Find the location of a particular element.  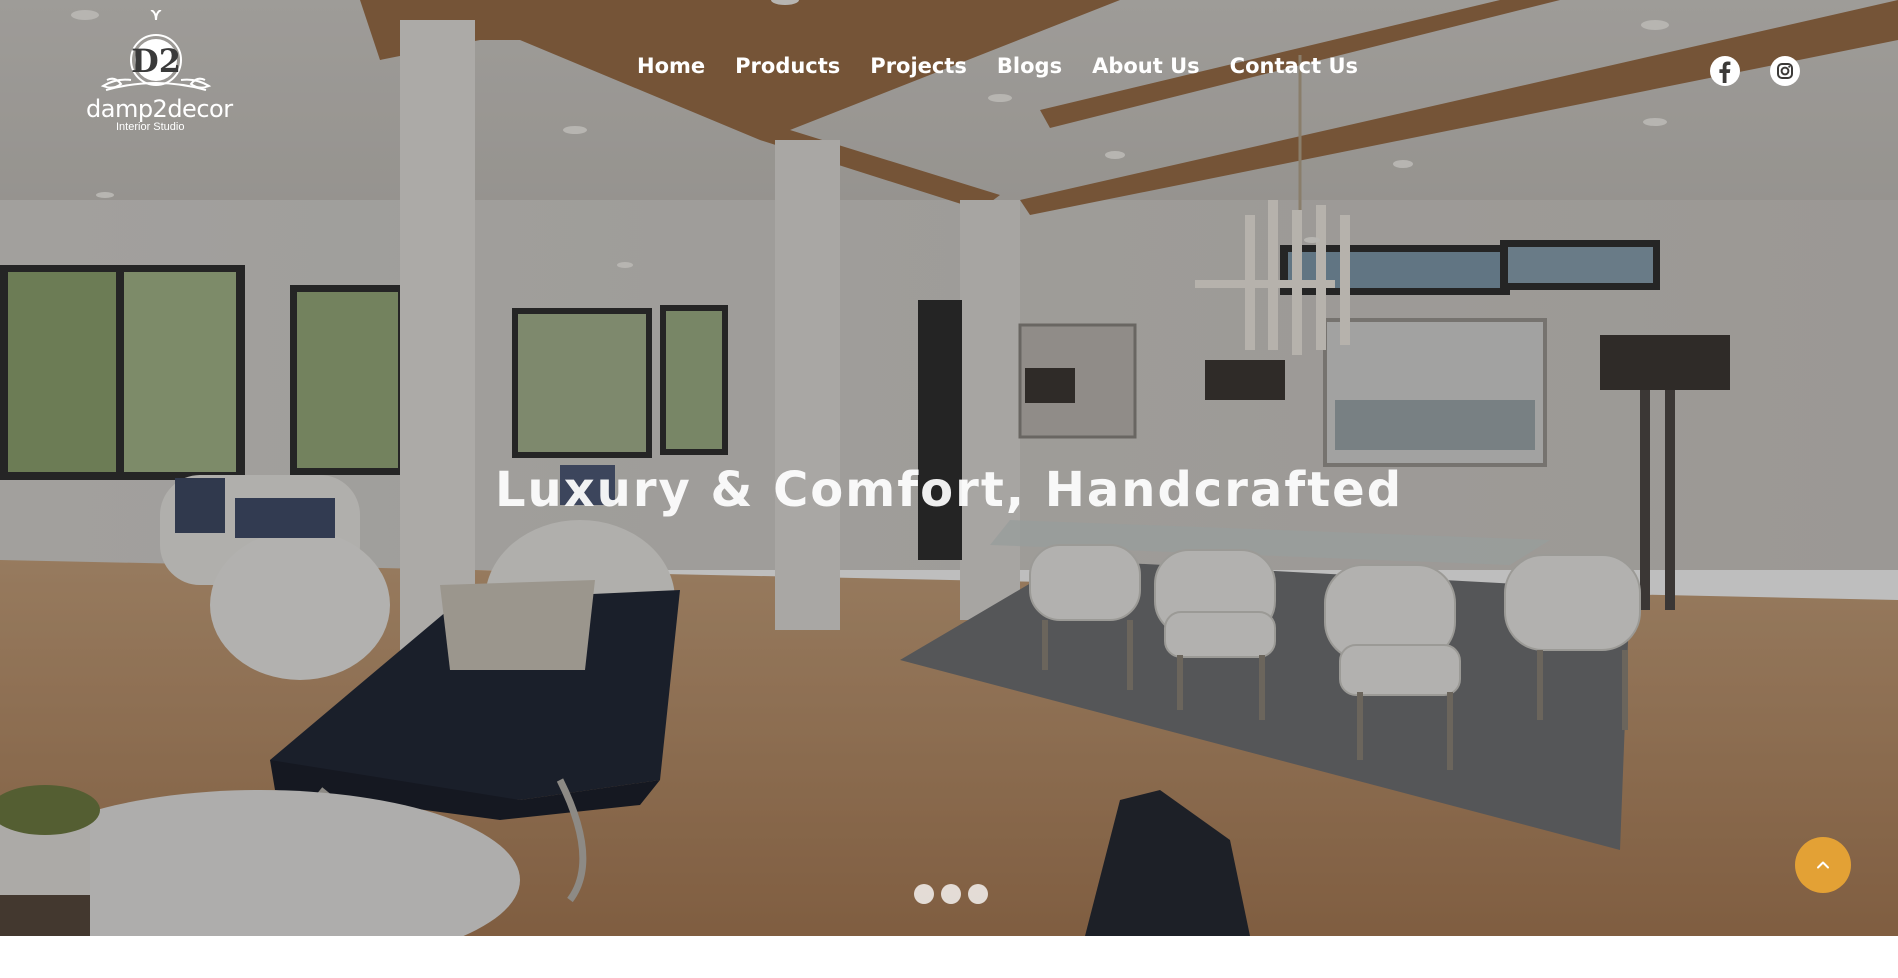

svg-text: D2 is located at coordinates (156, 61).